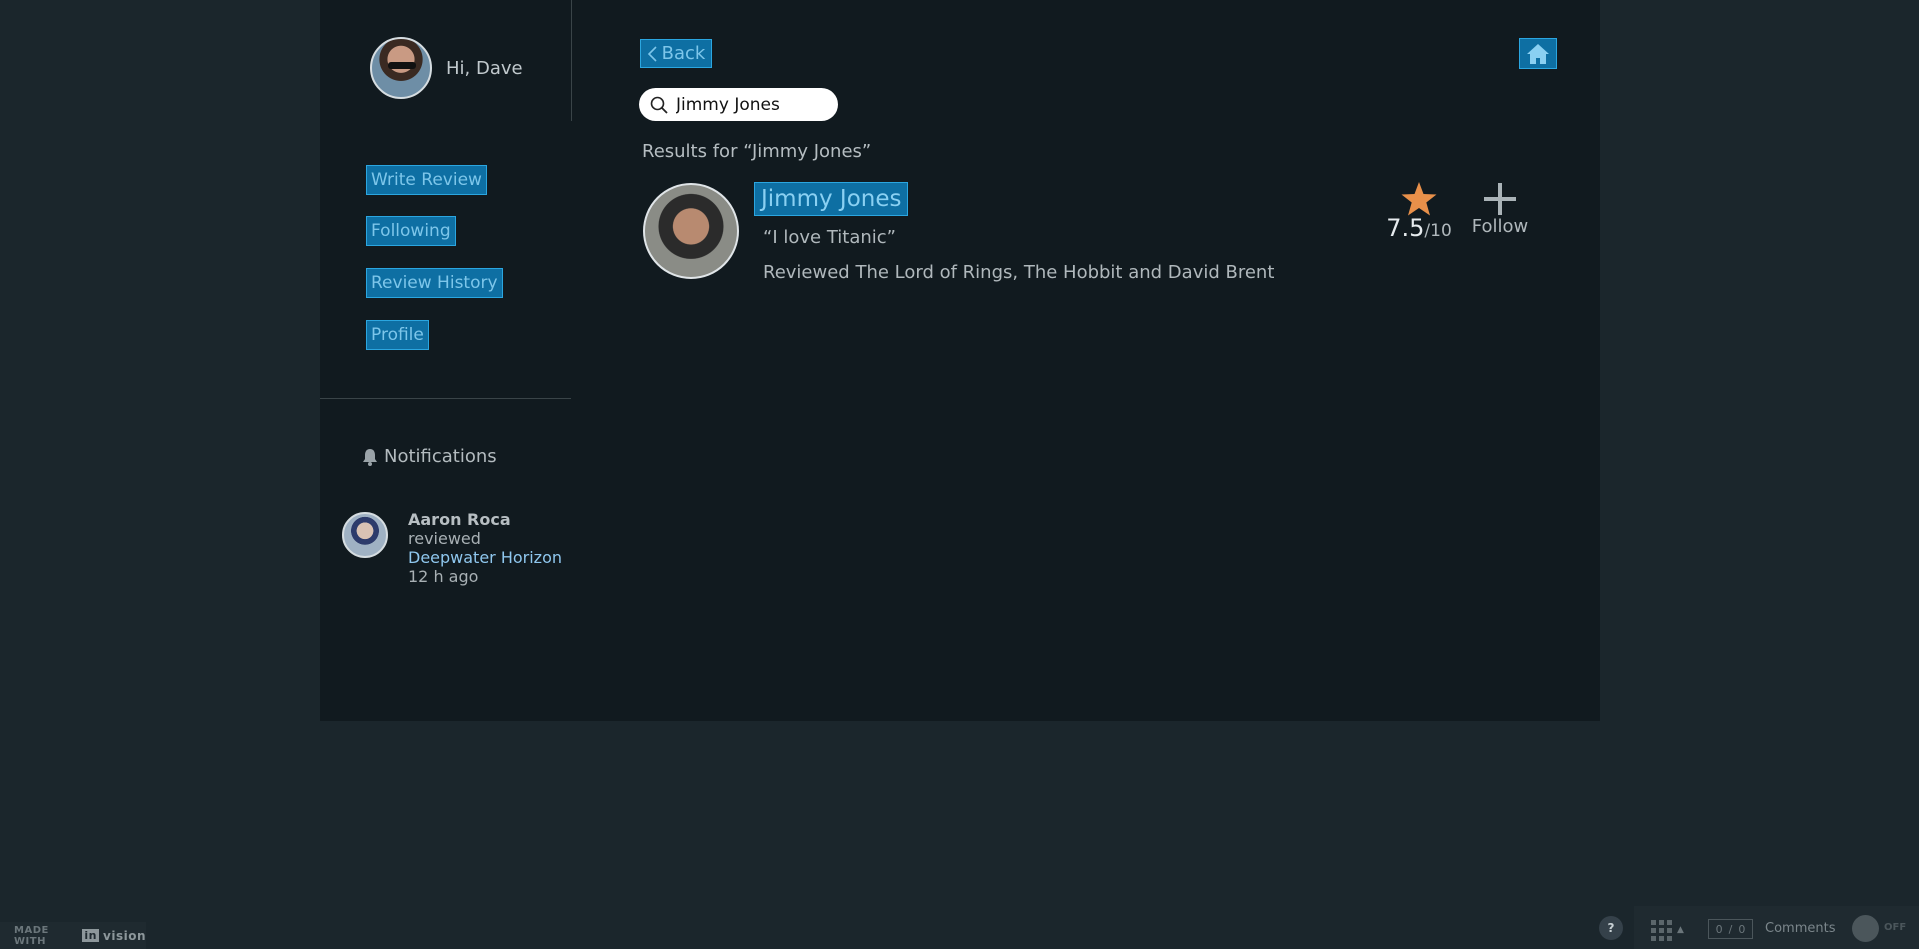 This screenshot has width=1919, height=949. Describe the element at coordinates (659, 105) in the screenshot. I see `search-icon` at that location.